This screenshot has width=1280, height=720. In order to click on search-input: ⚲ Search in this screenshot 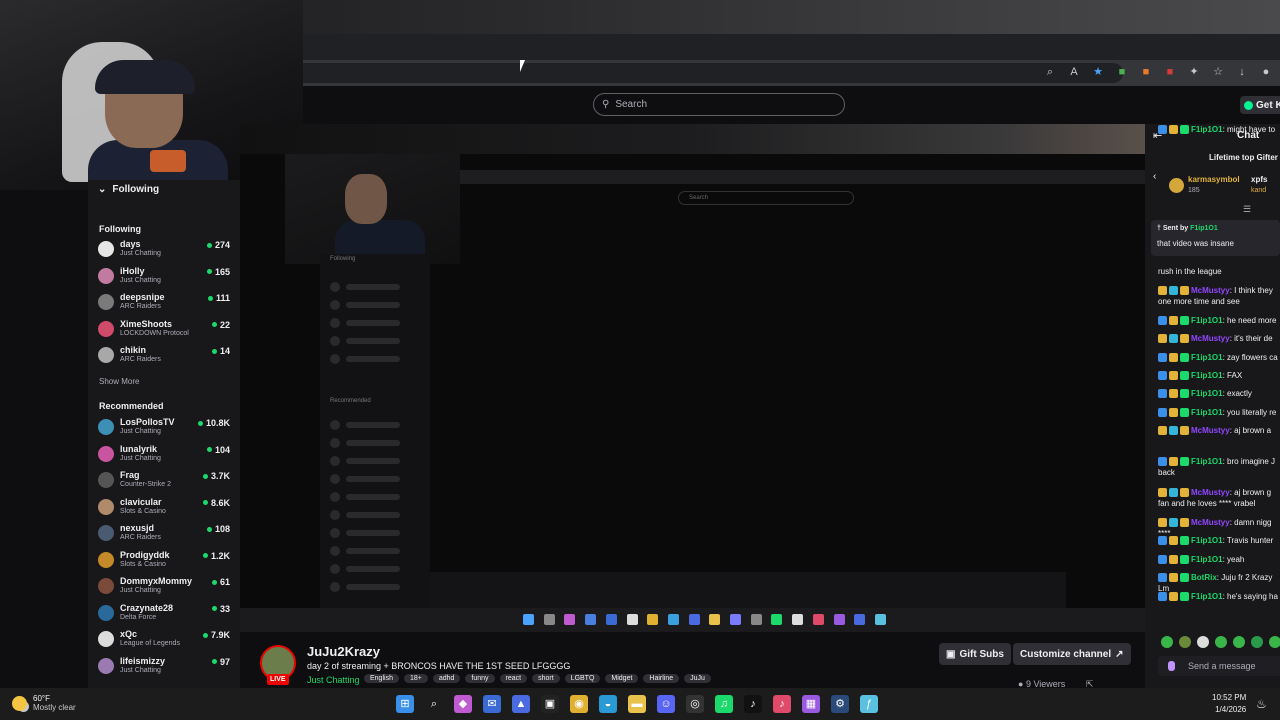, I will do `click(719, 104)`.